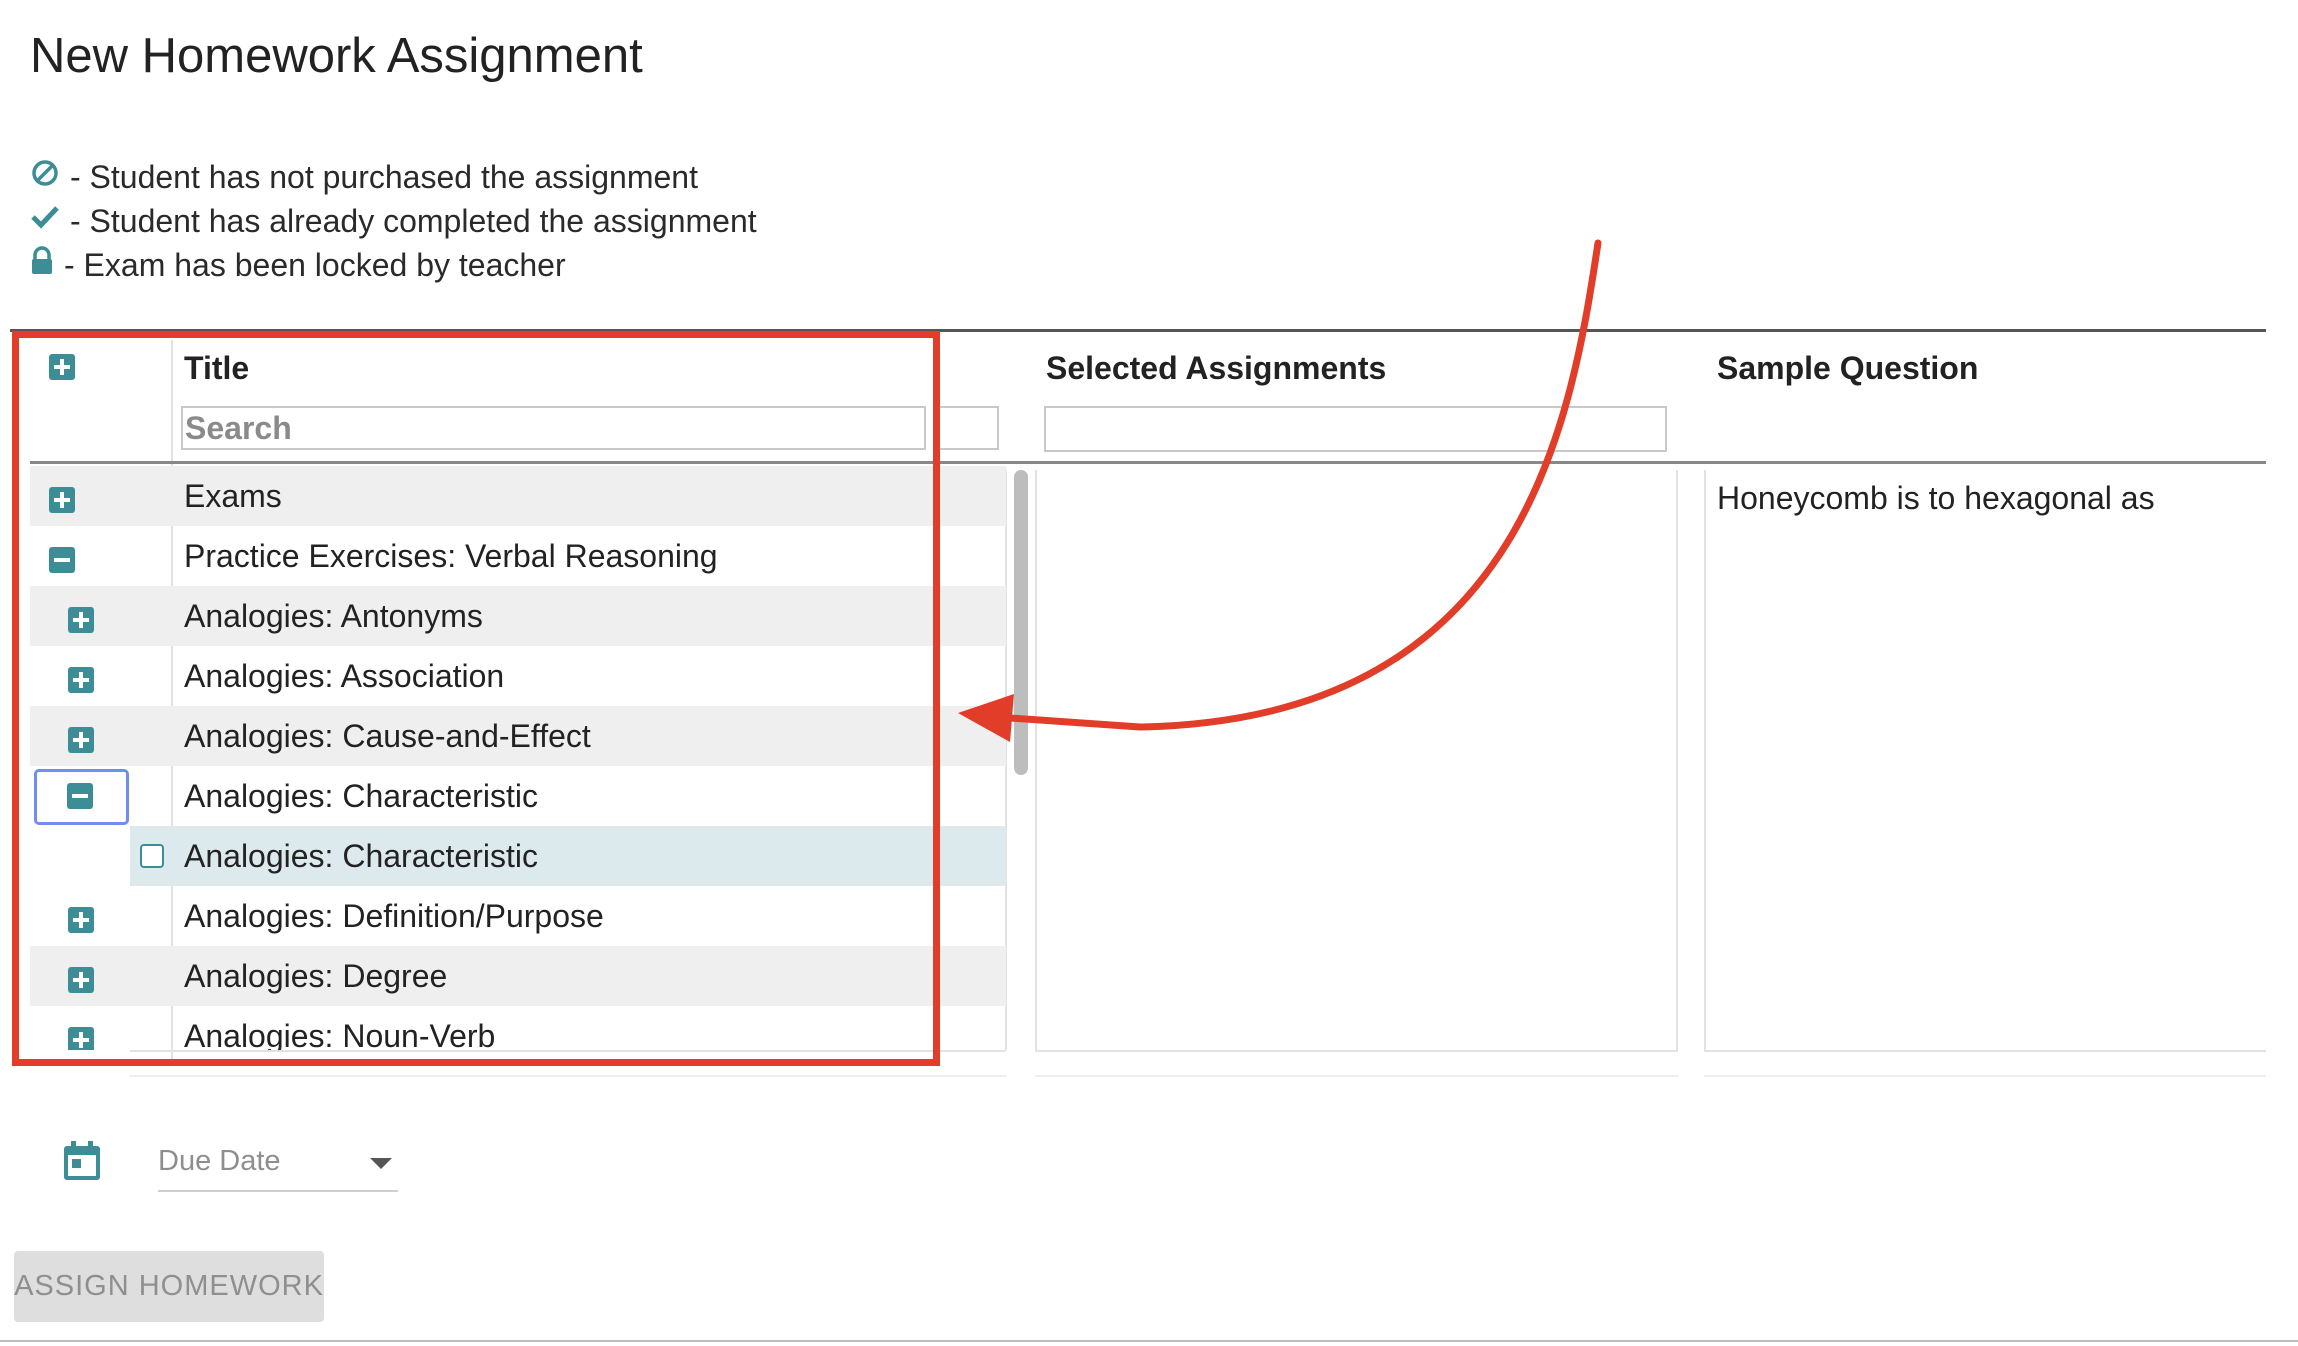 The width and height of the screenshot is (2298, 1346). I want to click on annotation-arrow, so click(1280, 490).